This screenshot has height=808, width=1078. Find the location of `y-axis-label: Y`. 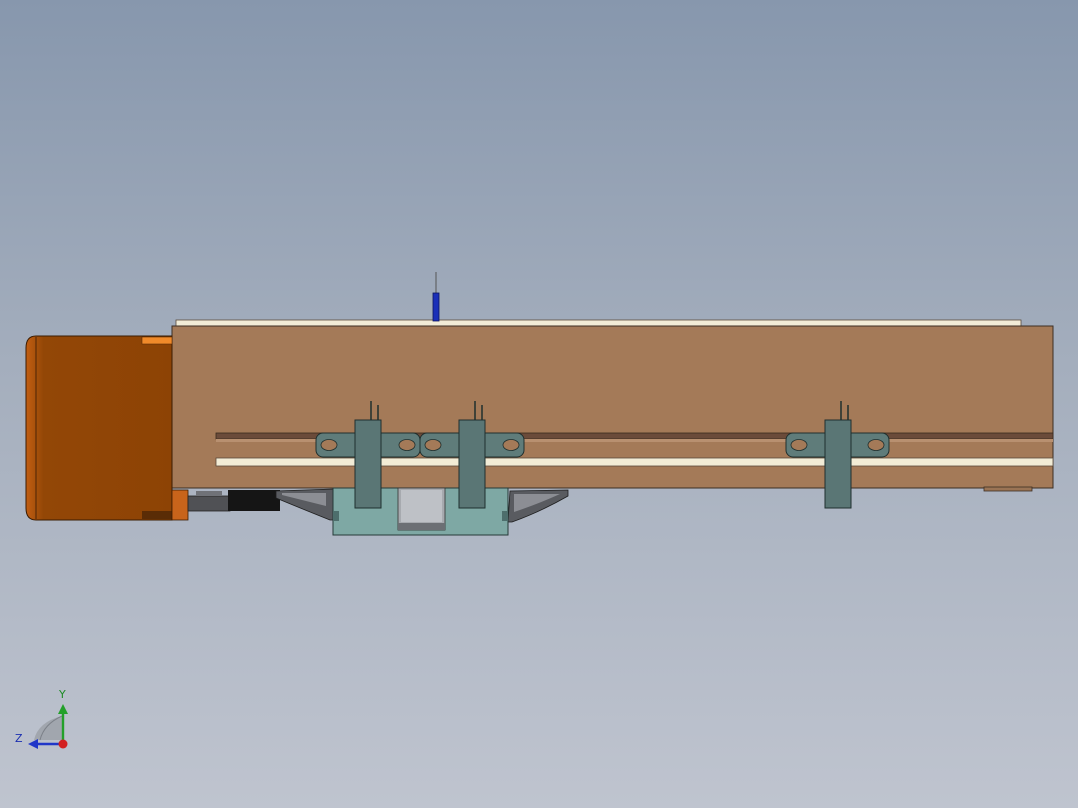

y-axis-label: Y is located at coordinates (62, 694).